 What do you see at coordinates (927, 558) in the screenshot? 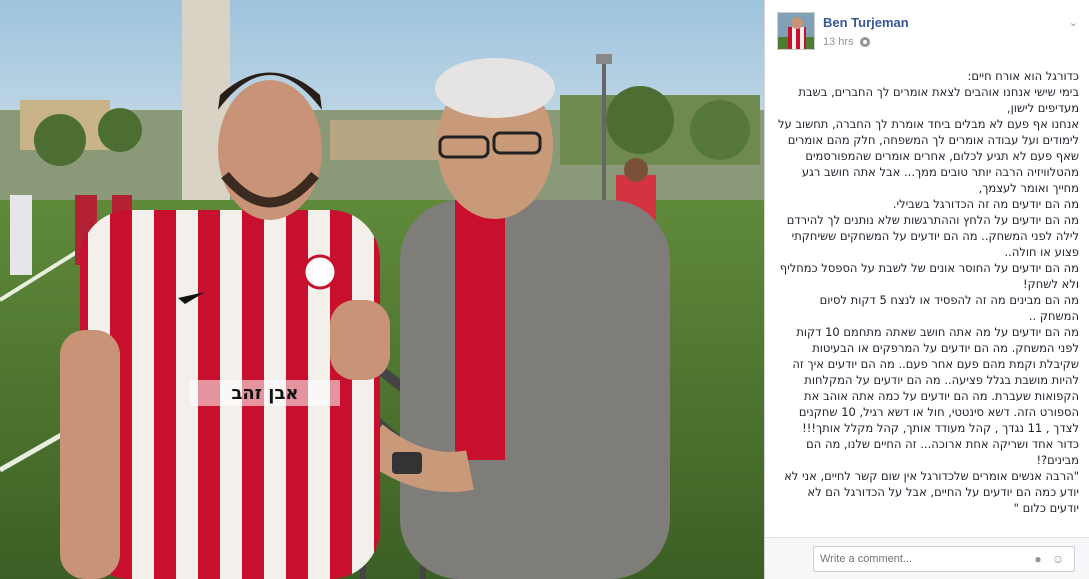
I see `comment-bar: ● ☺` at bounding box center [927, 558].